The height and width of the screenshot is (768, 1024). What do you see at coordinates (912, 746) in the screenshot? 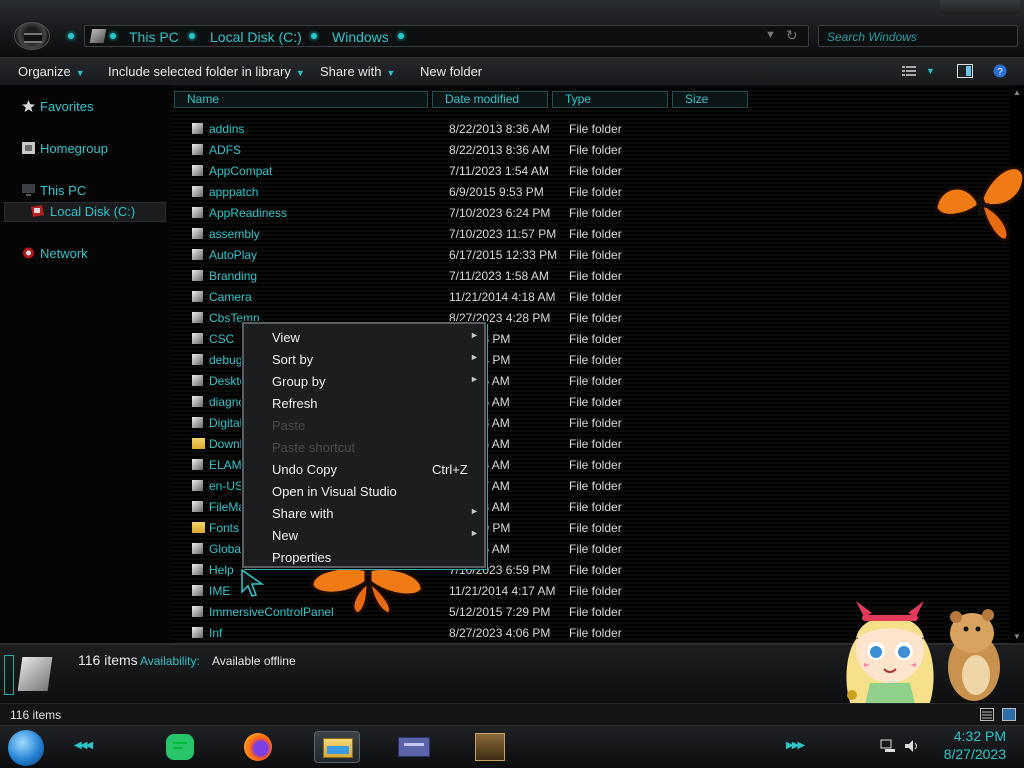
I see `volume-icon` at bounding box center [912, 746].